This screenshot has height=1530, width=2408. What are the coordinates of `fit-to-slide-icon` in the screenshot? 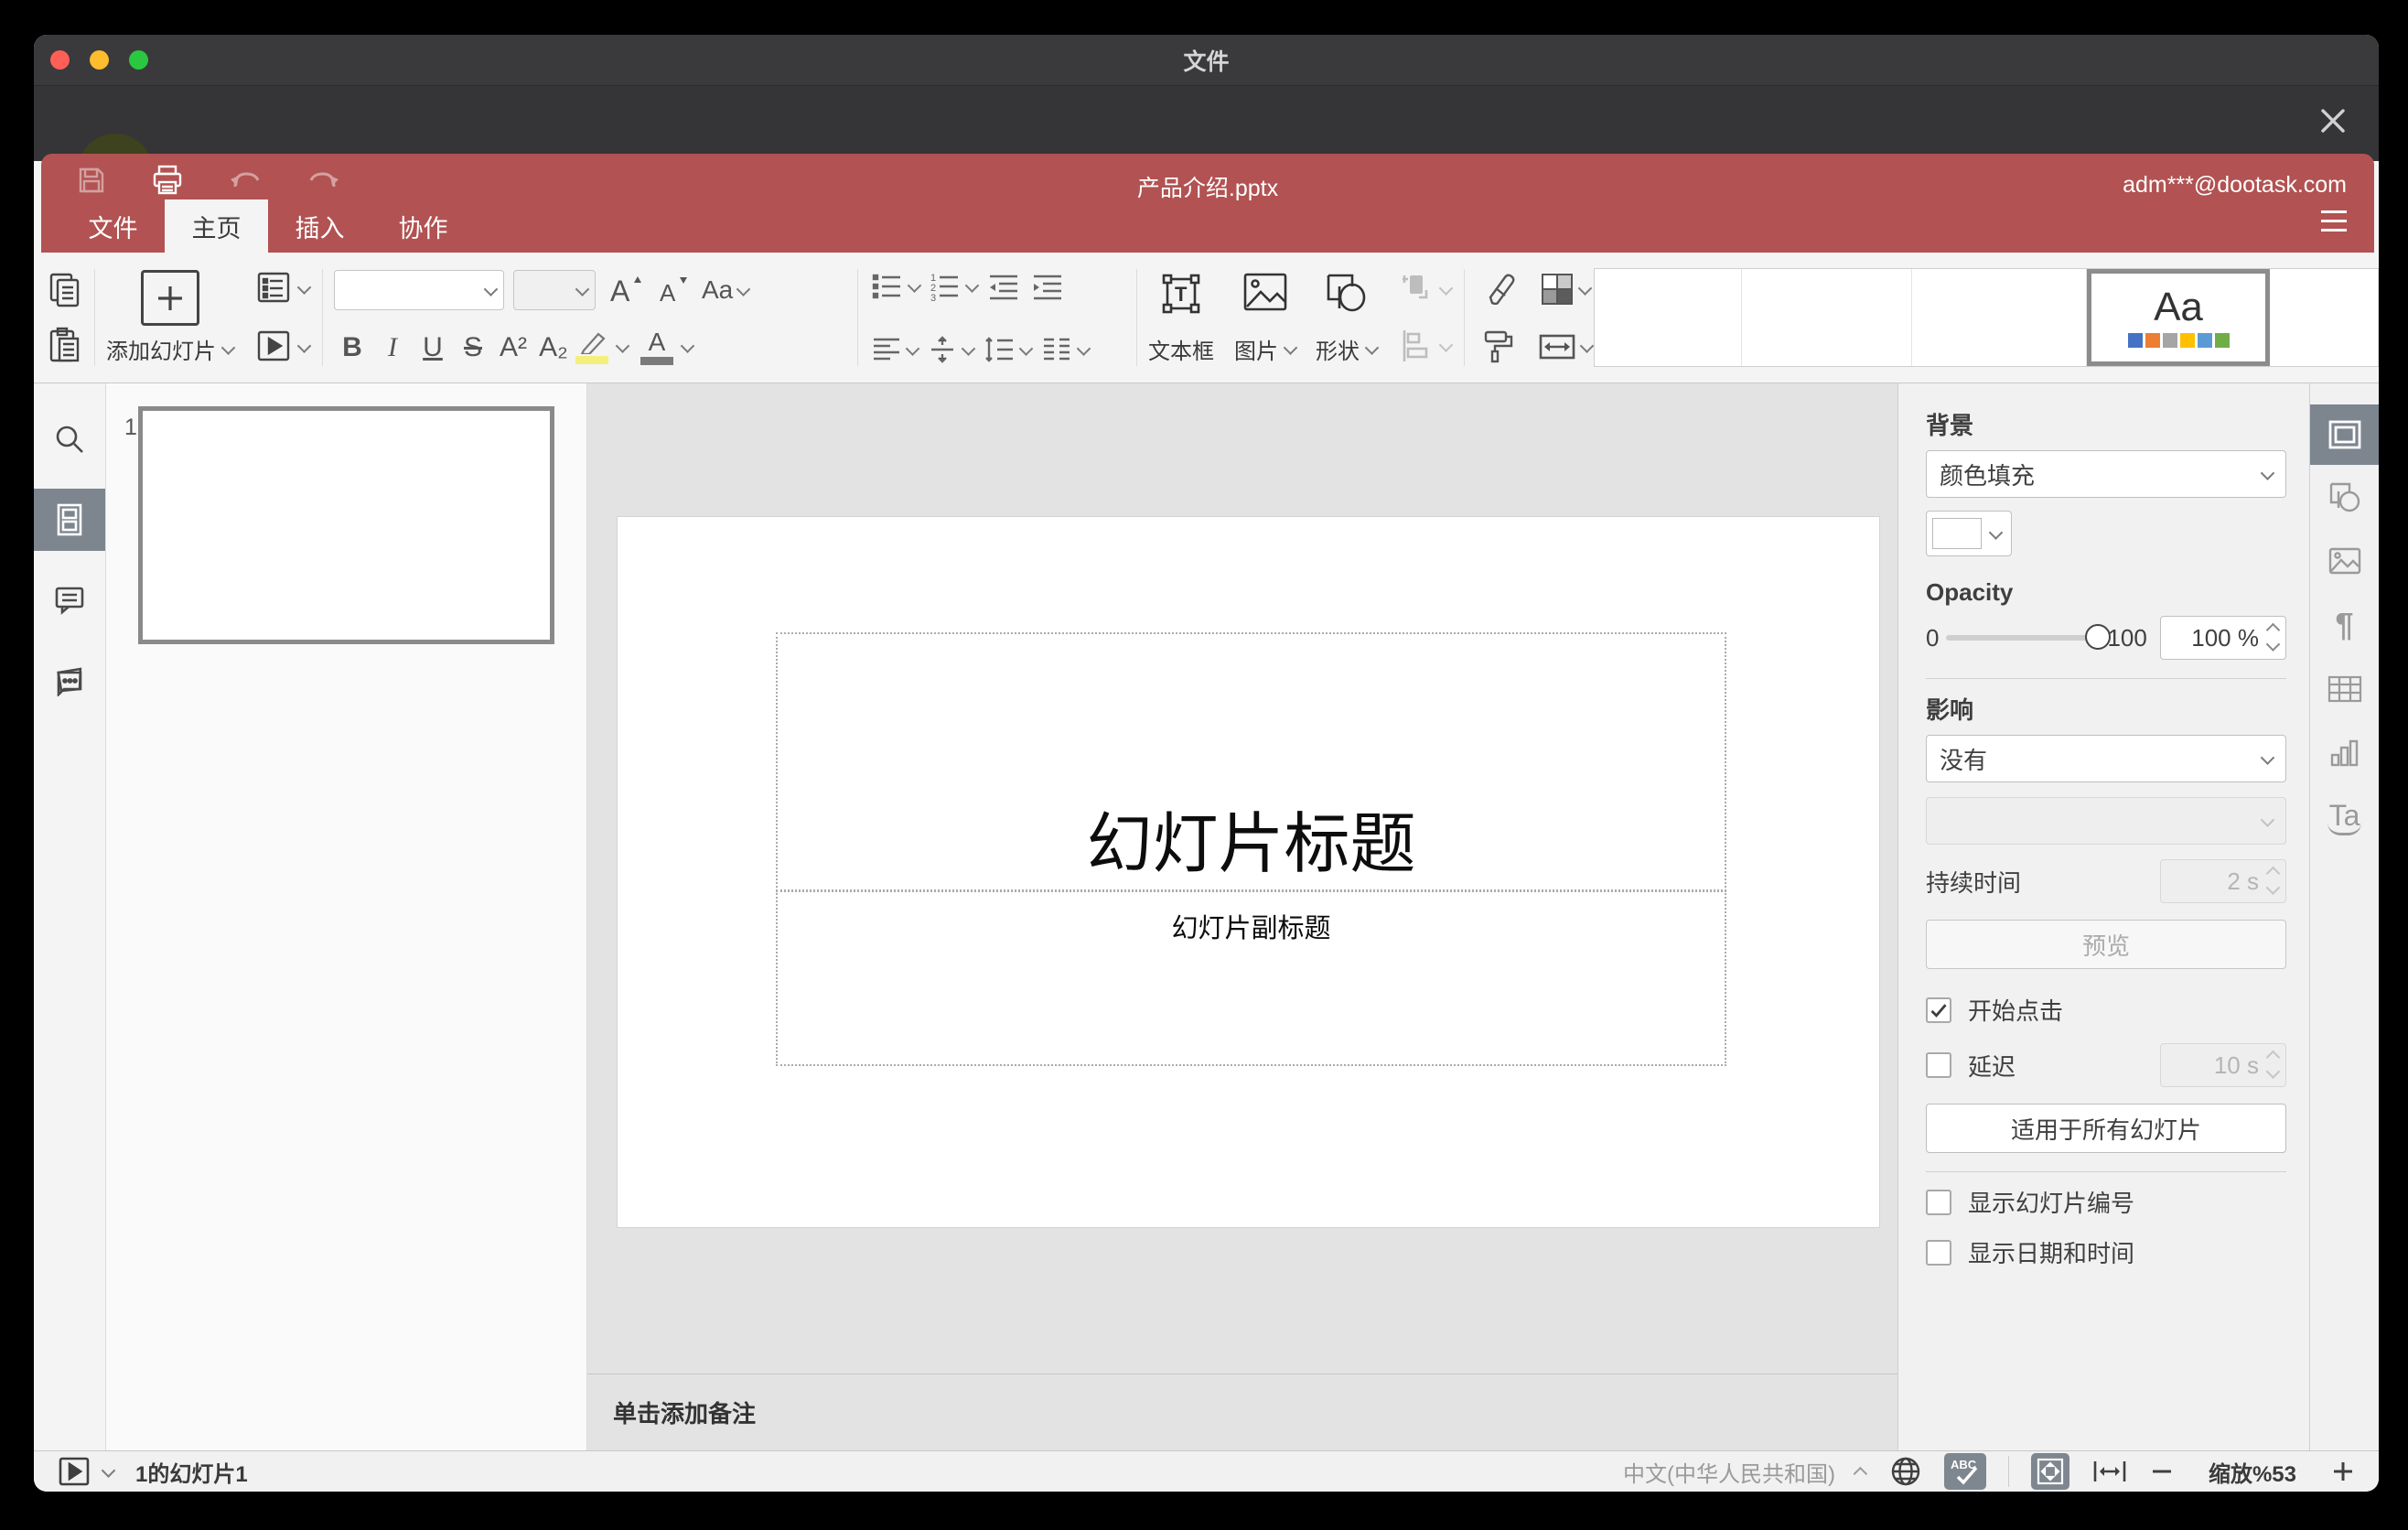 It's located at (2049, 1471).